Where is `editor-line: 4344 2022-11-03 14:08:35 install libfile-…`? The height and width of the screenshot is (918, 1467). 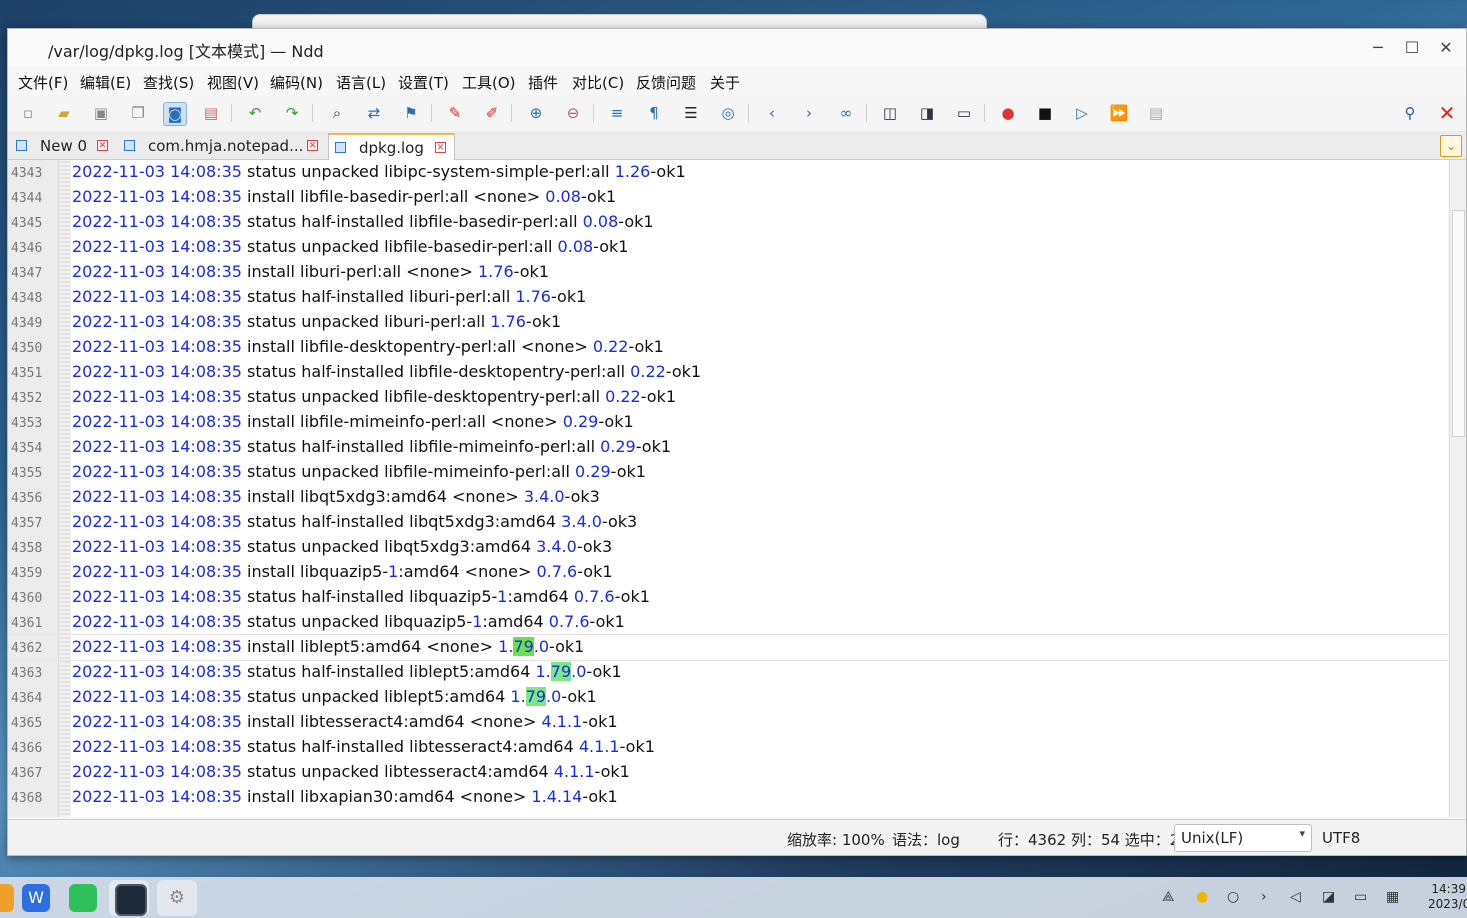 editor-line: 4344 2022-11-03 14:08:35 install libfile-… is located at coordinates (728, 197).